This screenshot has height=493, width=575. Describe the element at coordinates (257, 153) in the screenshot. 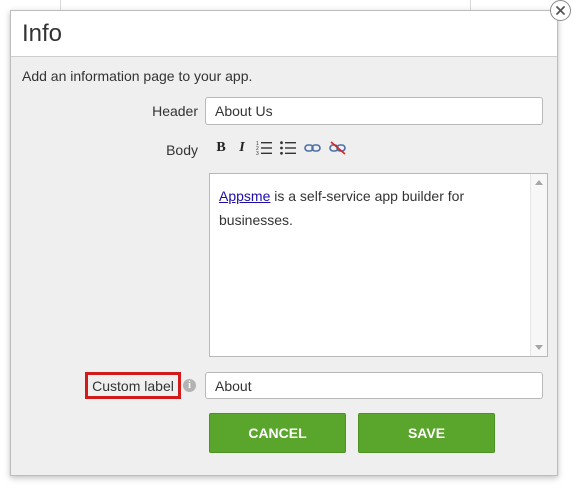

I see `svg-text: 3` at that location.